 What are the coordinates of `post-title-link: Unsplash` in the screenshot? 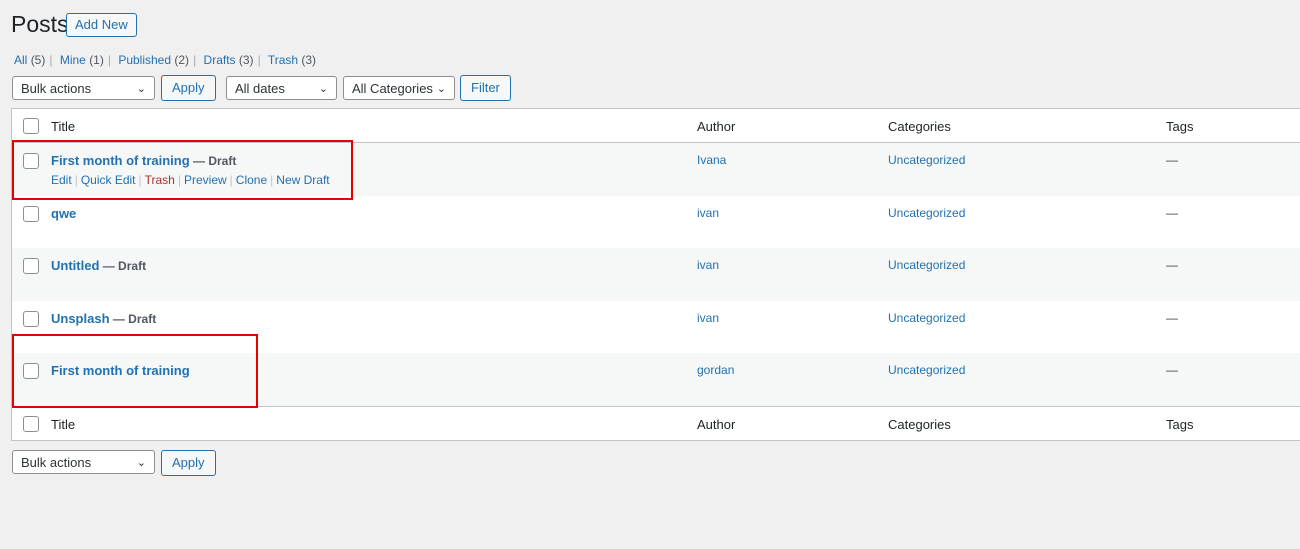 It's located at (80, 318).